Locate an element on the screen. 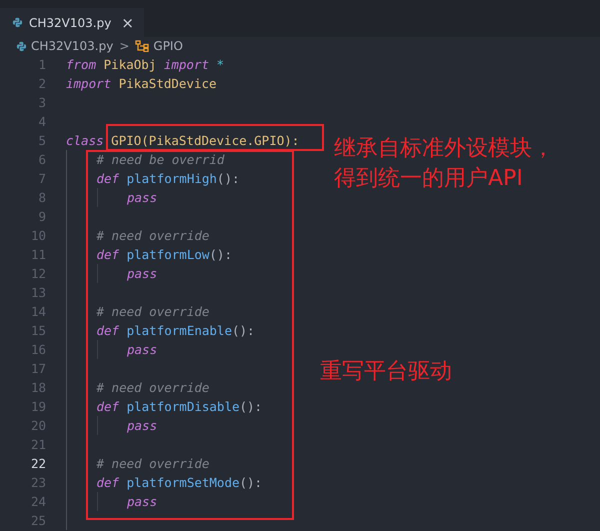  code-identifier: GPIO(PikaStdDevice.GPIO): is located at coordinates (205, 140).